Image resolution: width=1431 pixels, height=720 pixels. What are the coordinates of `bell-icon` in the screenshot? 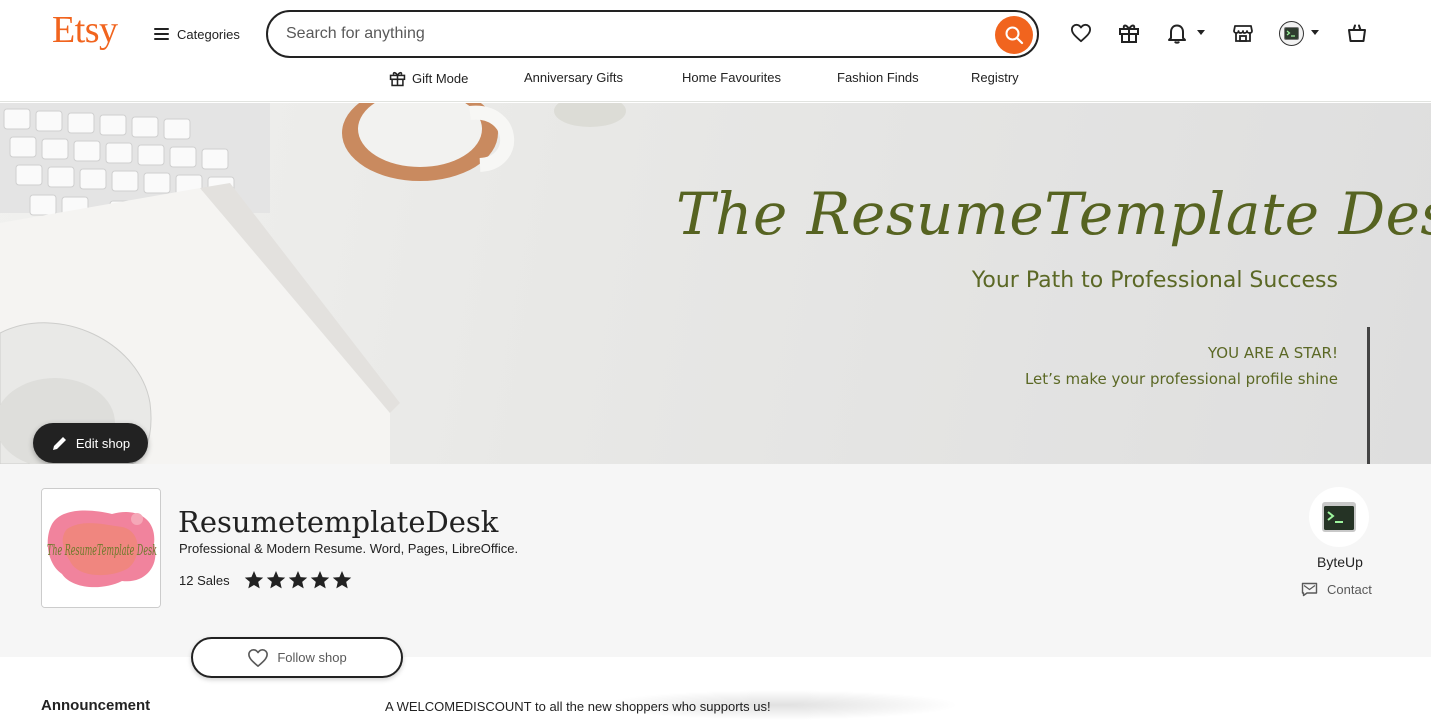 It's located at (1177, 34).